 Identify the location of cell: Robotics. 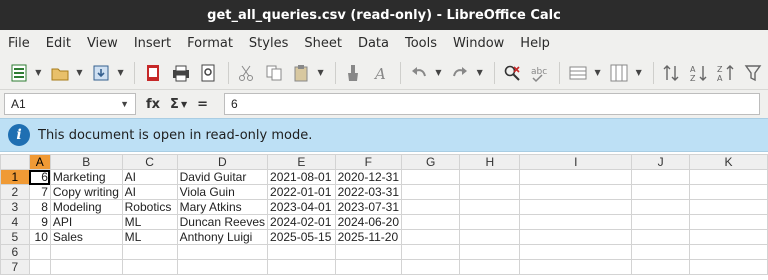
(149, 207).